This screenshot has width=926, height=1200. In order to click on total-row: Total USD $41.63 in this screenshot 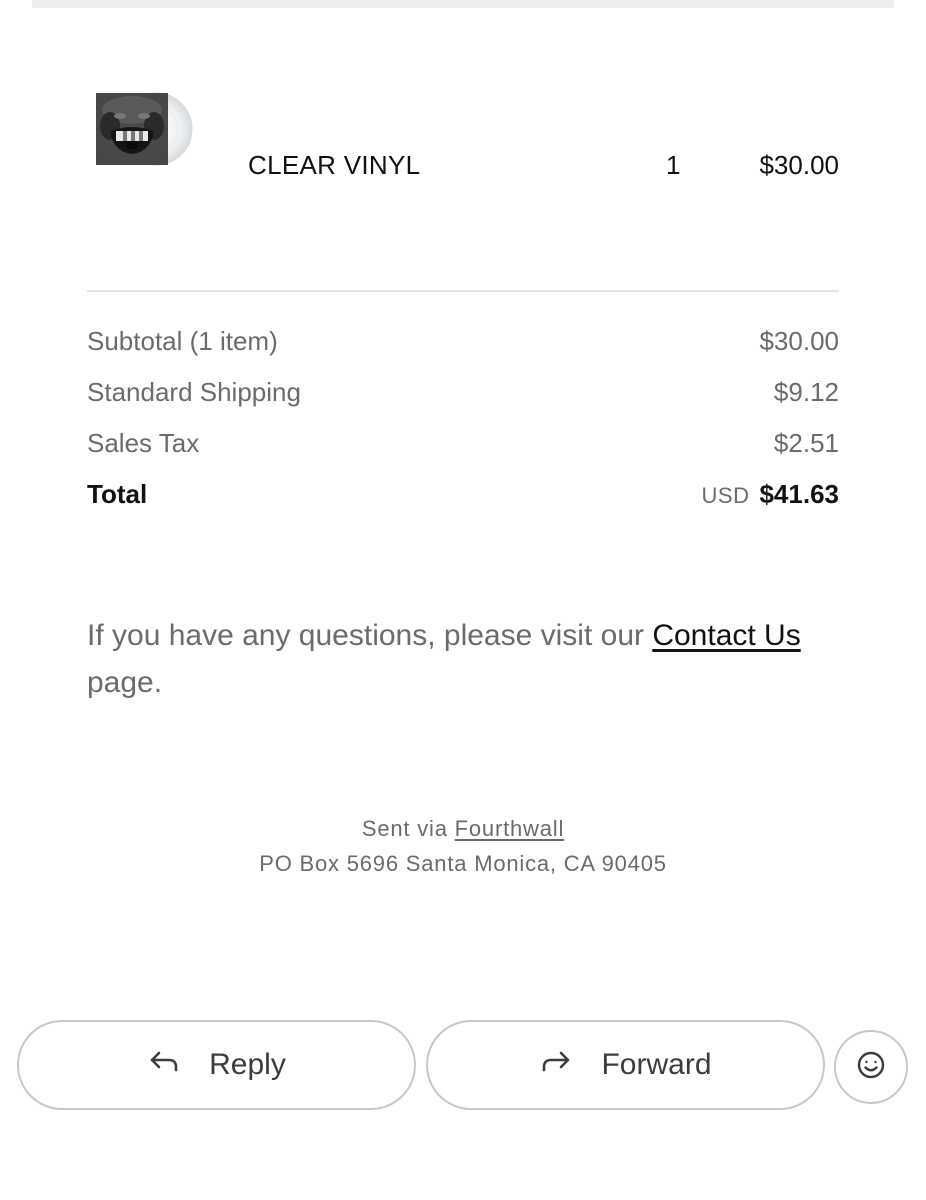, I will do `click(463, 494)`.